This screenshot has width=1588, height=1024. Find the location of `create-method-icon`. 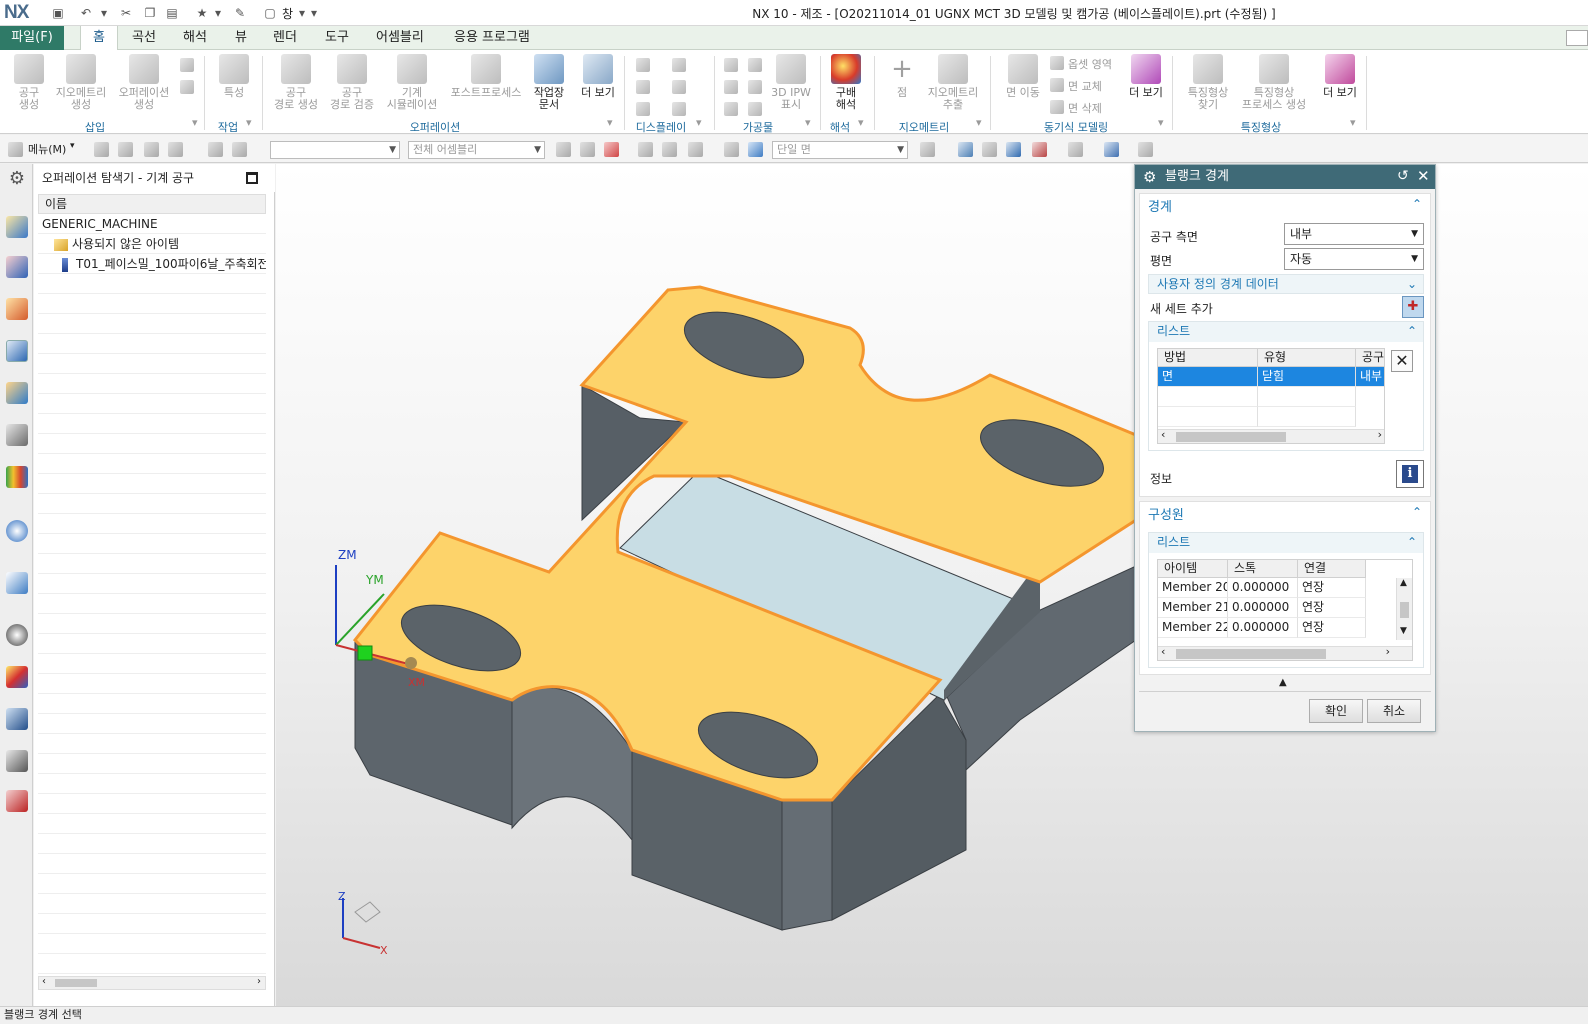

create-method-icon is located at coordinates (187, 87).